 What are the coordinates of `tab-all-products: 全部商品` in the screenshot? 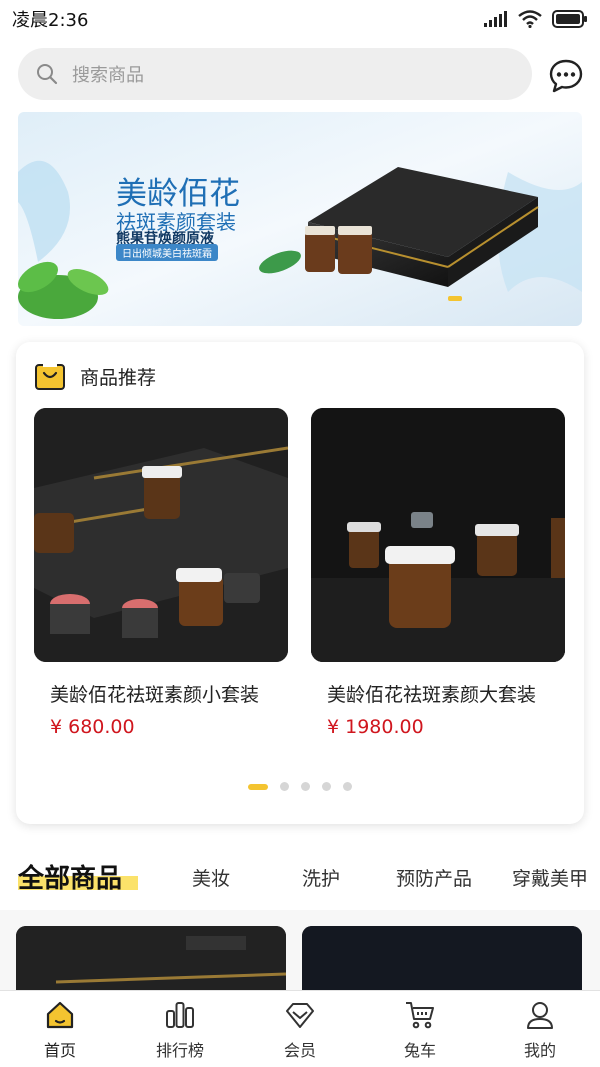 It's located at (70, 876).